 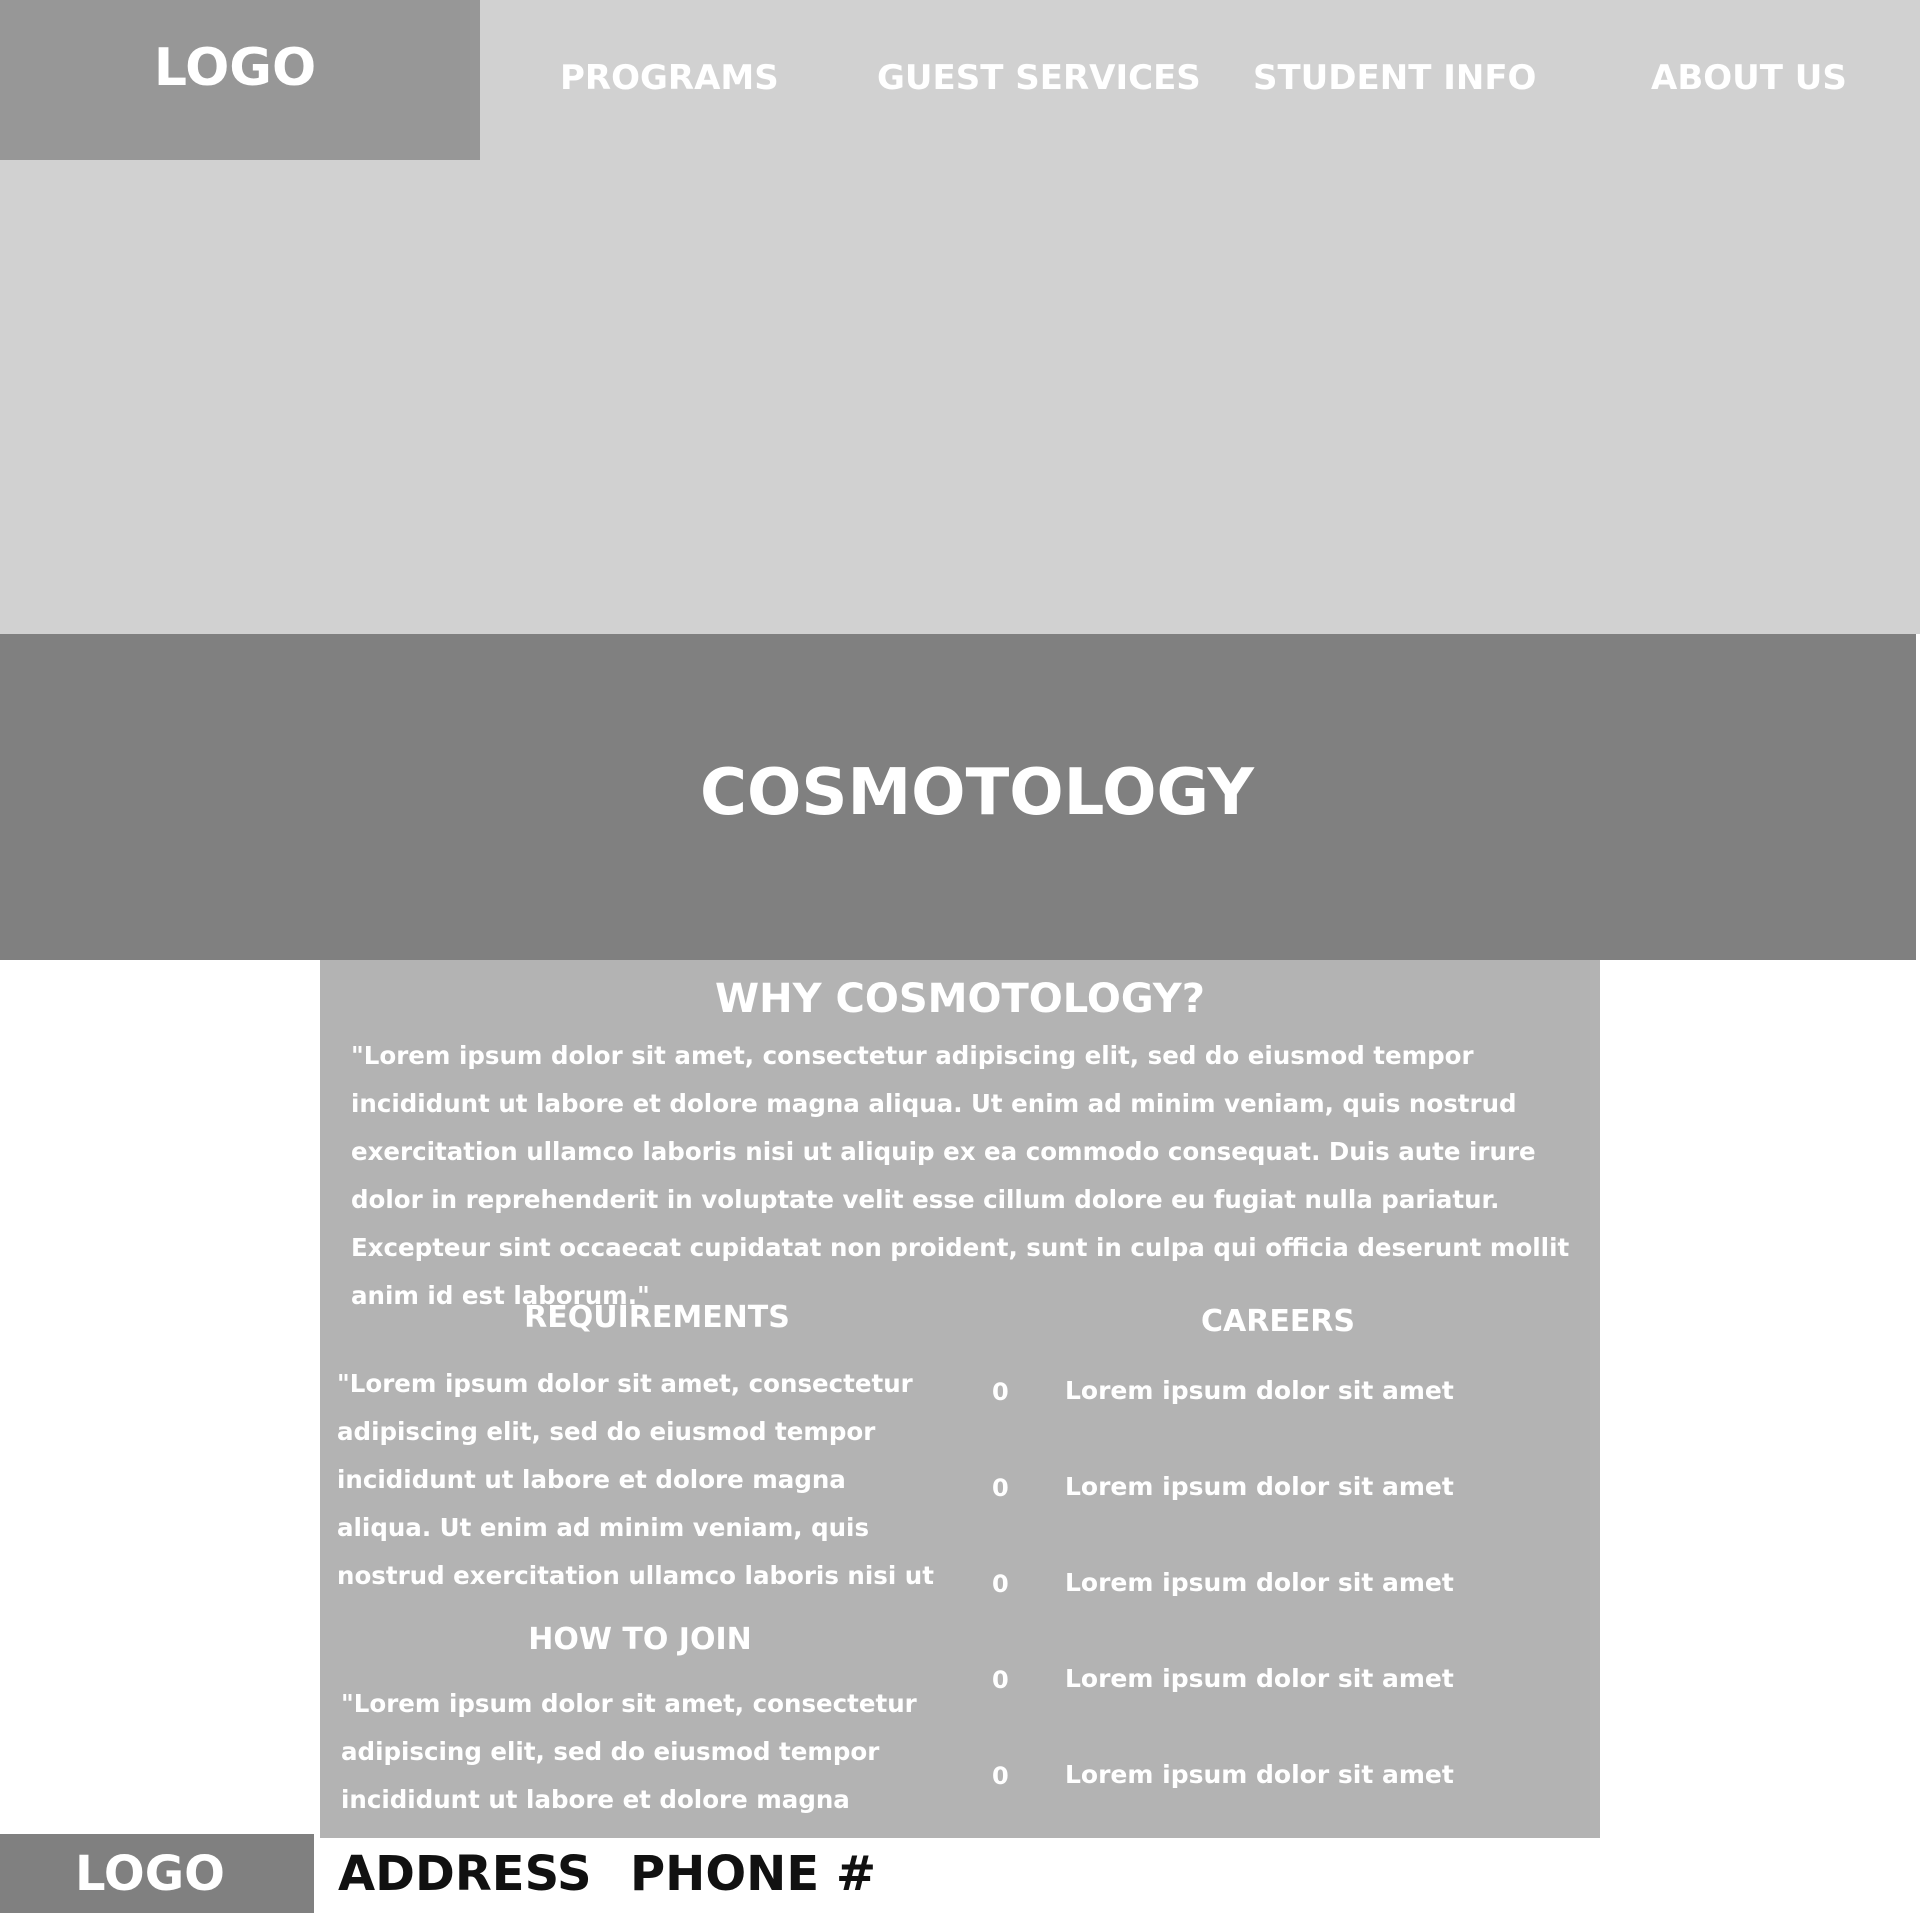 I want to click on nav-about-us: ABOUT US, so click(x=1749, y=78).